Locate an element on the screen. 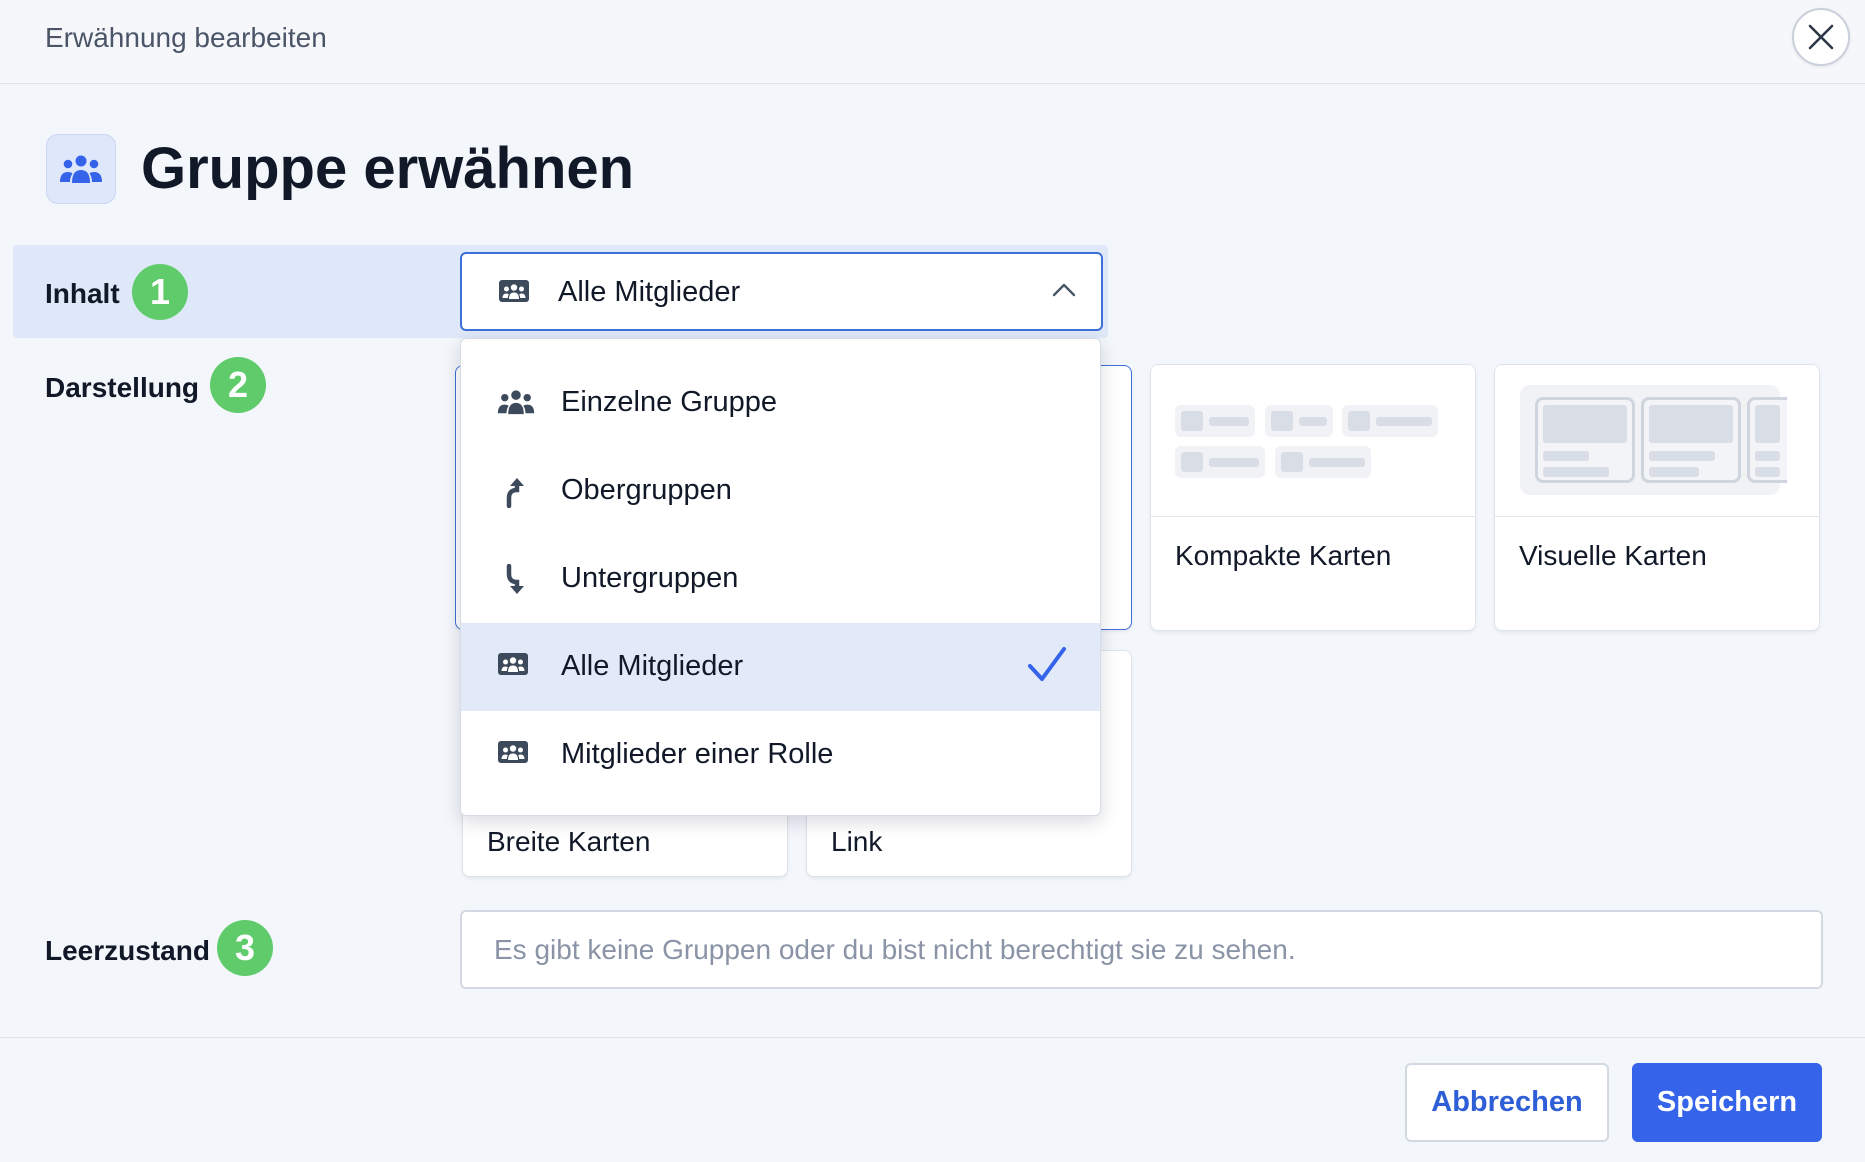 The image size is (1865, 1162). option-label: Alle Mitglieder is located at coordinates (652, 666).